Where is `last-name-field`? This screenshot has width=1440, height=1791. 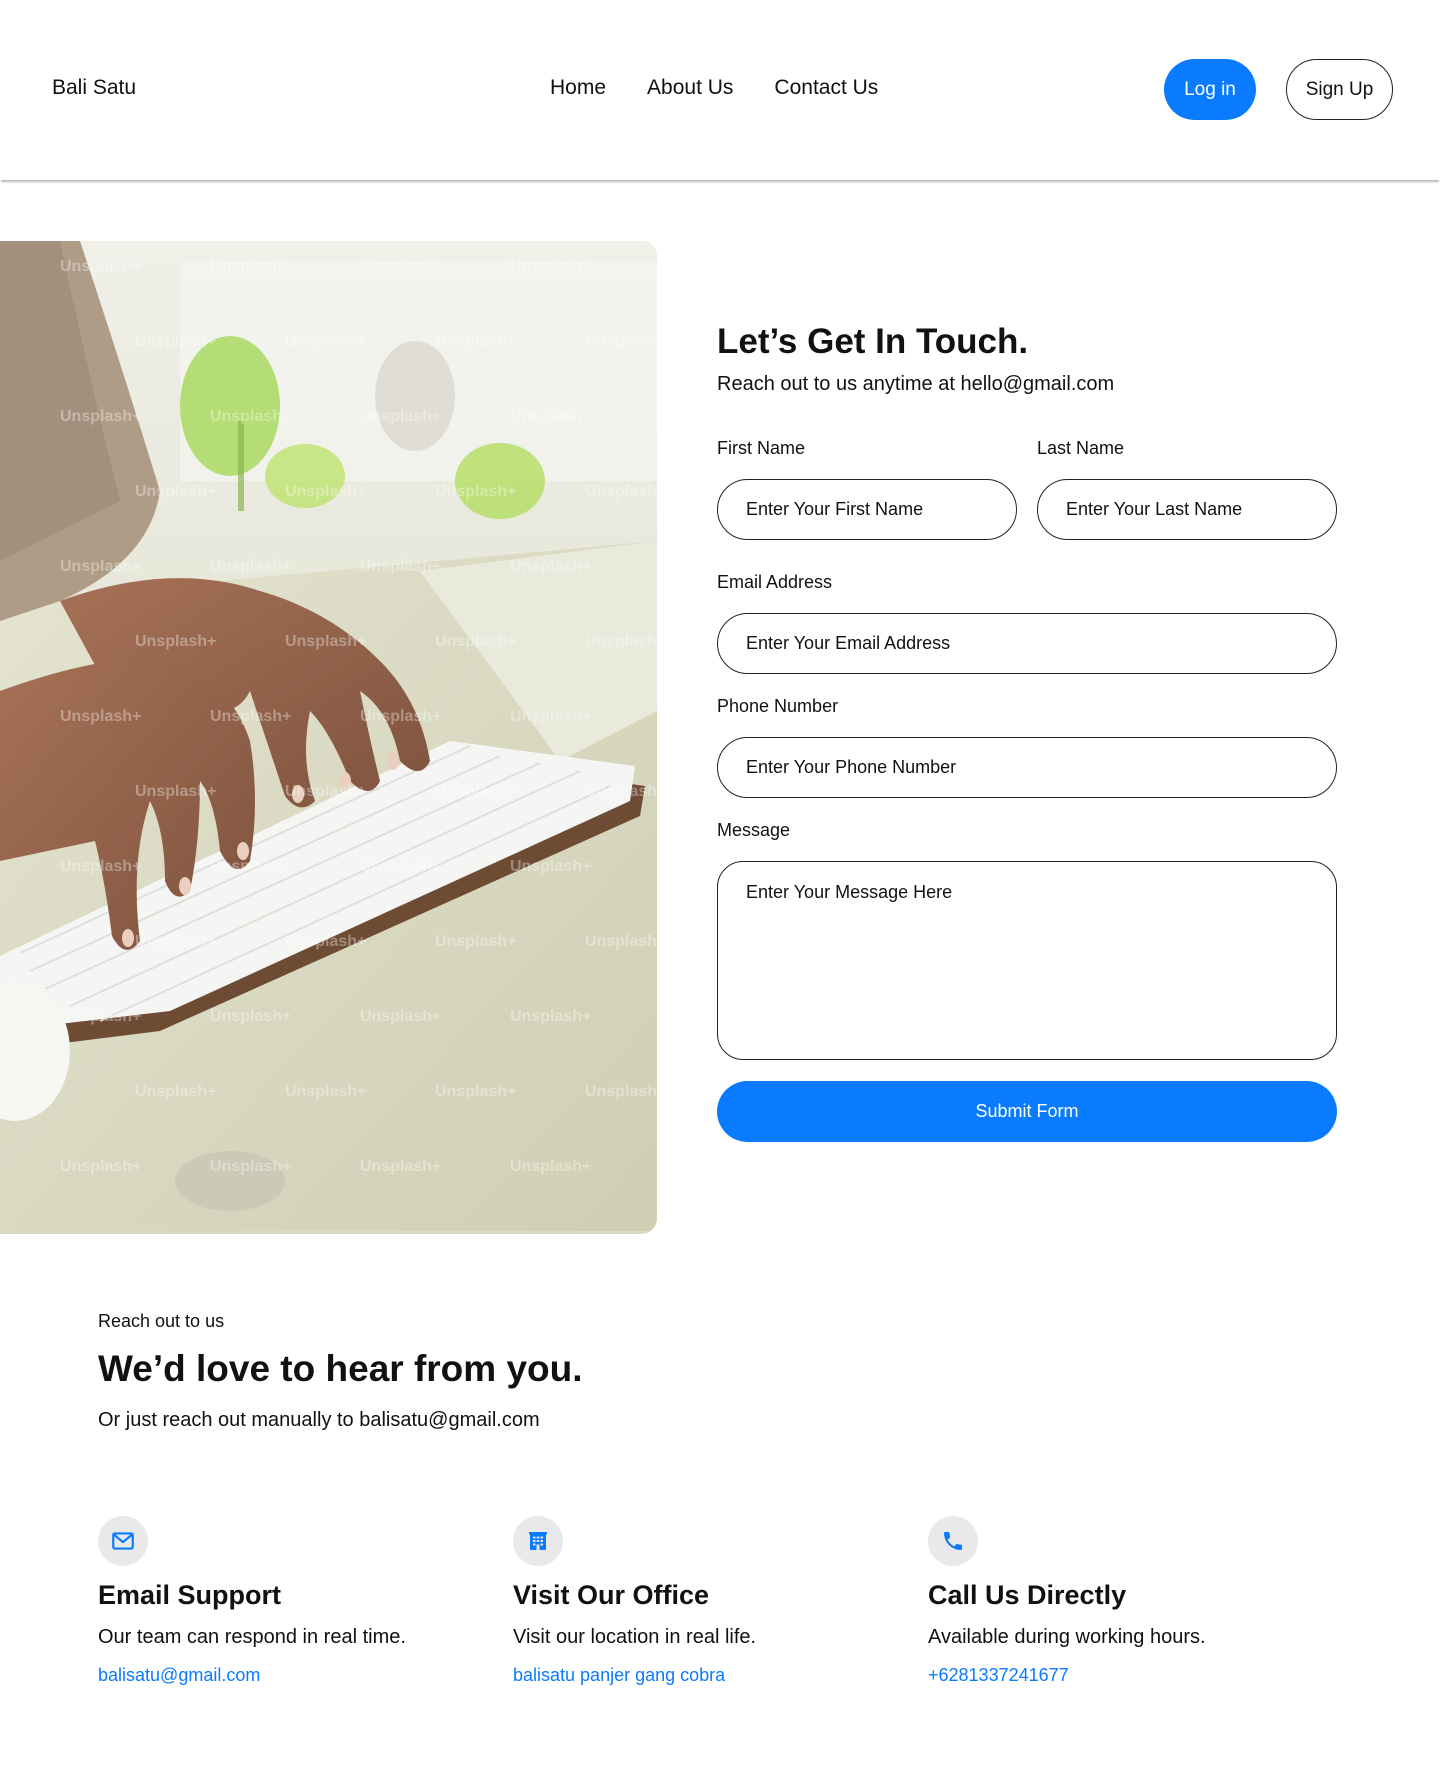
last-name-field is located at coordinates (1187, 509).